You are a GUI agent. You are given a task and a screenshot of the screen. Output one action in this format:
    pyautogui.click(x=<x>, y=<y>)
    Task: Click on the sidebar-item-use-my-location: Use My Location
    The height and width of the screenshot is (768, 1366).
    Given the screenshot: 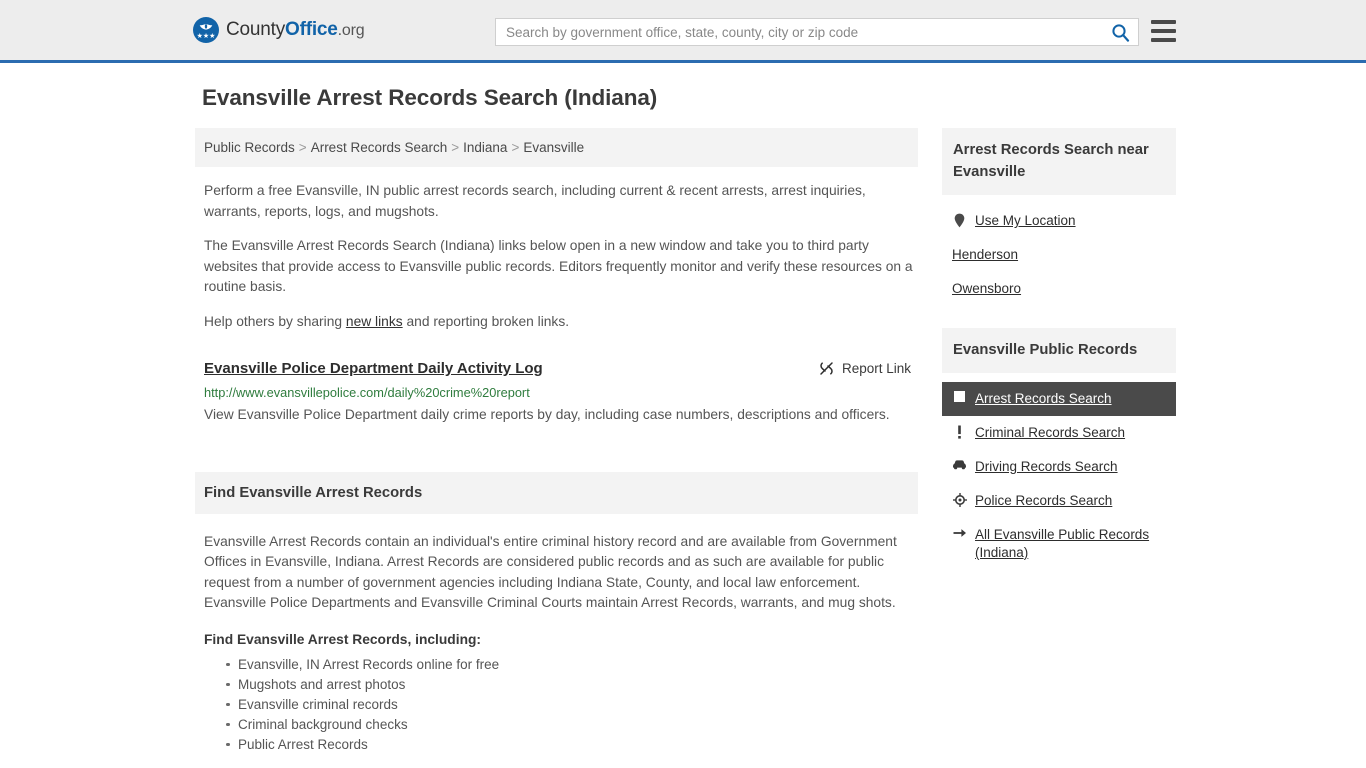 What is the action you would take?
    pyautogui.click(x=1059, y=221)
    